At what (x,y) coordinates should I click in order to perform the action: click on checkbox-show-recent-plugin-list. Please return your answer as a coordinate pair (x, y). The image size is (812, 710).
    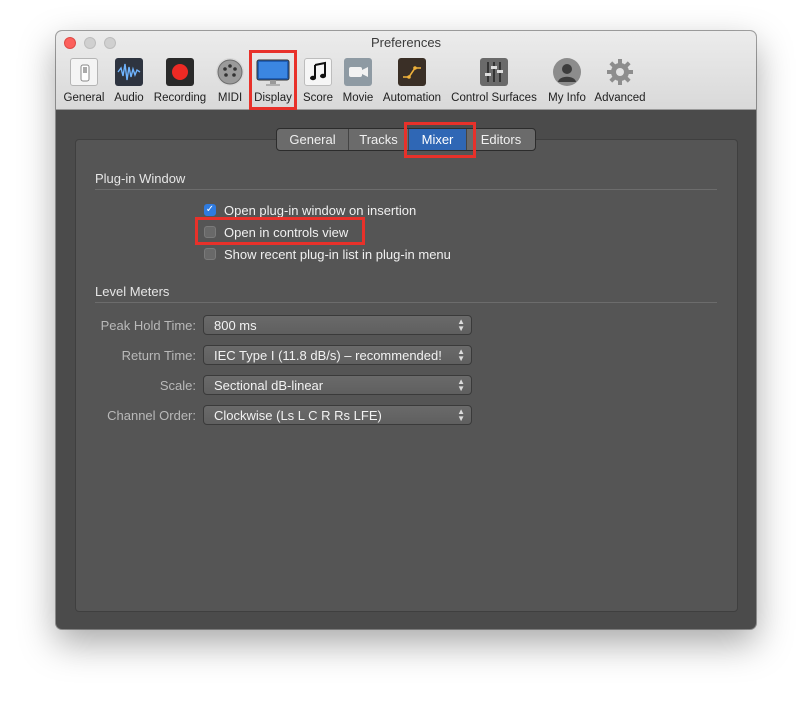
    Looking at the image, I should click on (210, 254).